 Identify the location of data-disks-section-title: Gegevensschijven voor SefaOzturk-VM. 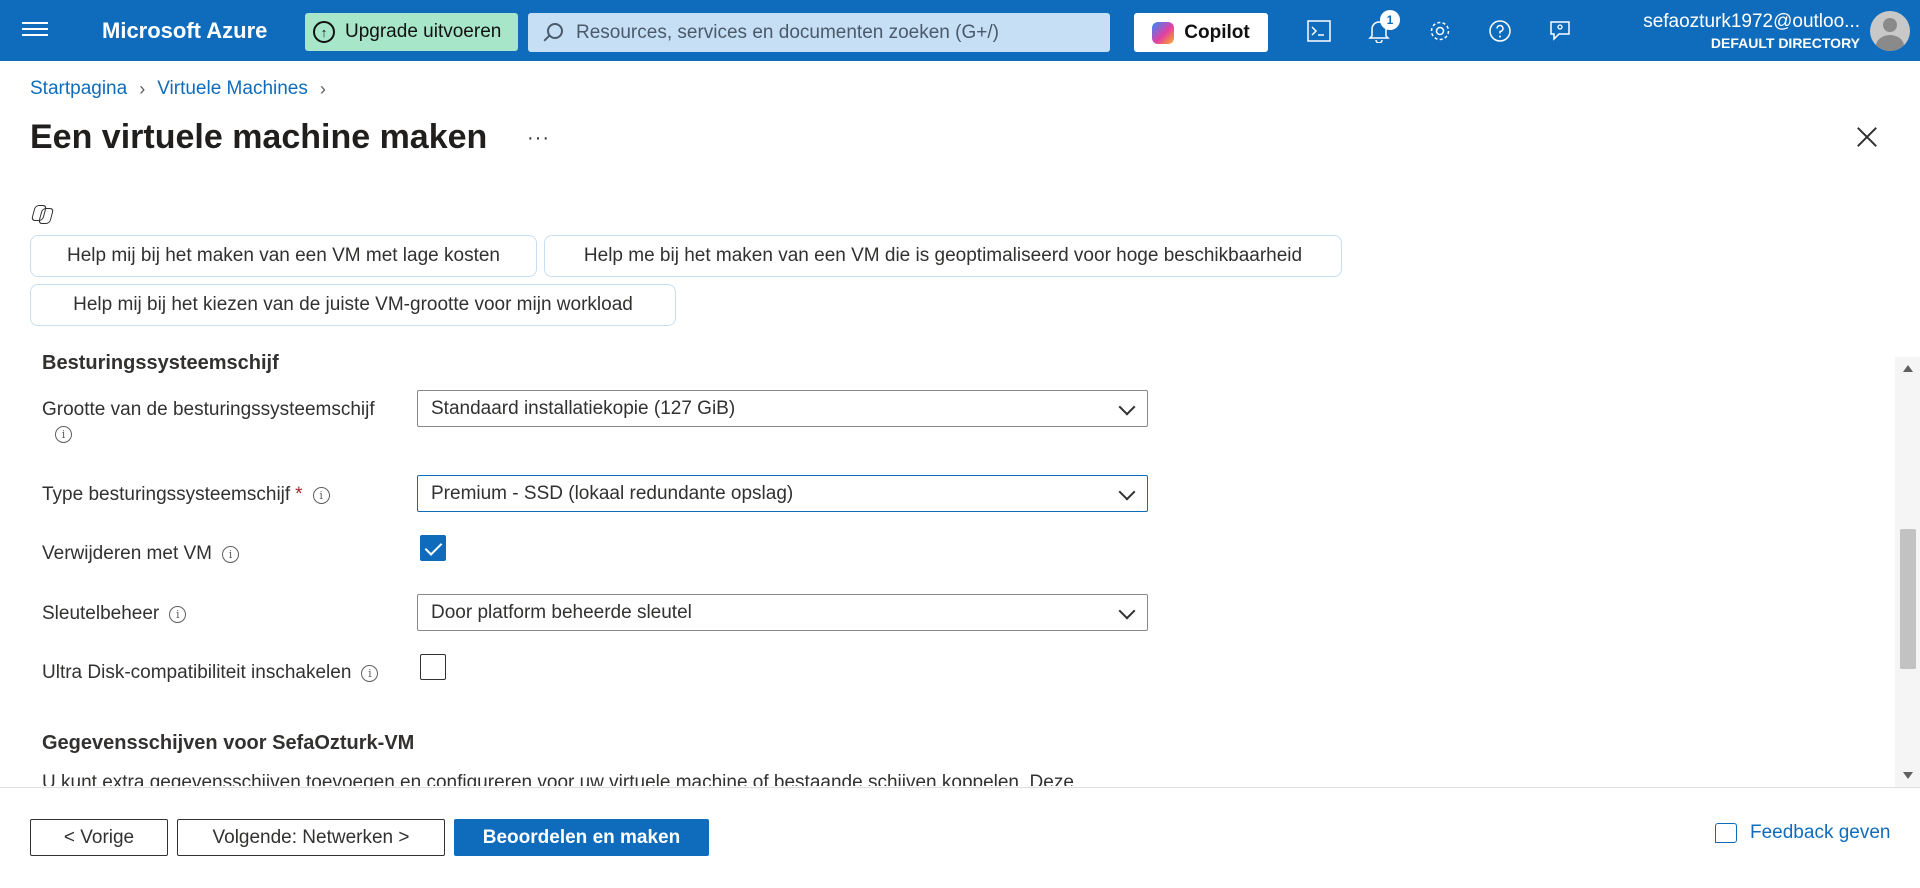
(228, 743).